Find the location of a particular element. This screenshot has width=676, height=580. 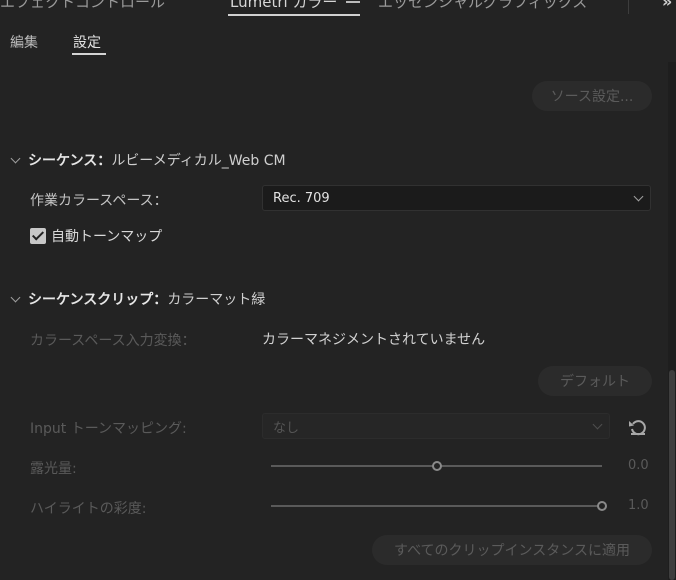

active-subtab-indicator is located at coordinates (89, 54).